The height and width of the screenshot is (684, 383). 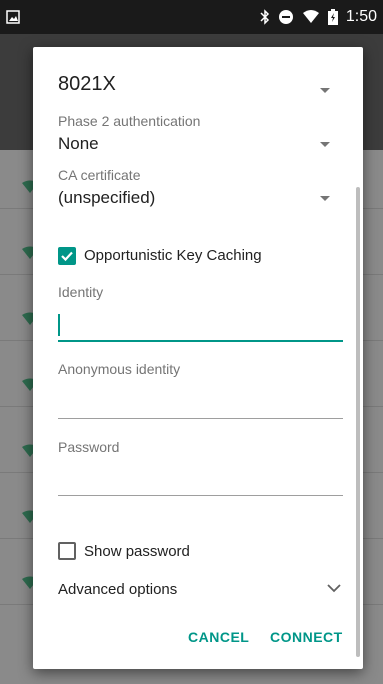 I want to click on ca-certificate-dropdown-icon, so click(x=325, y=198).